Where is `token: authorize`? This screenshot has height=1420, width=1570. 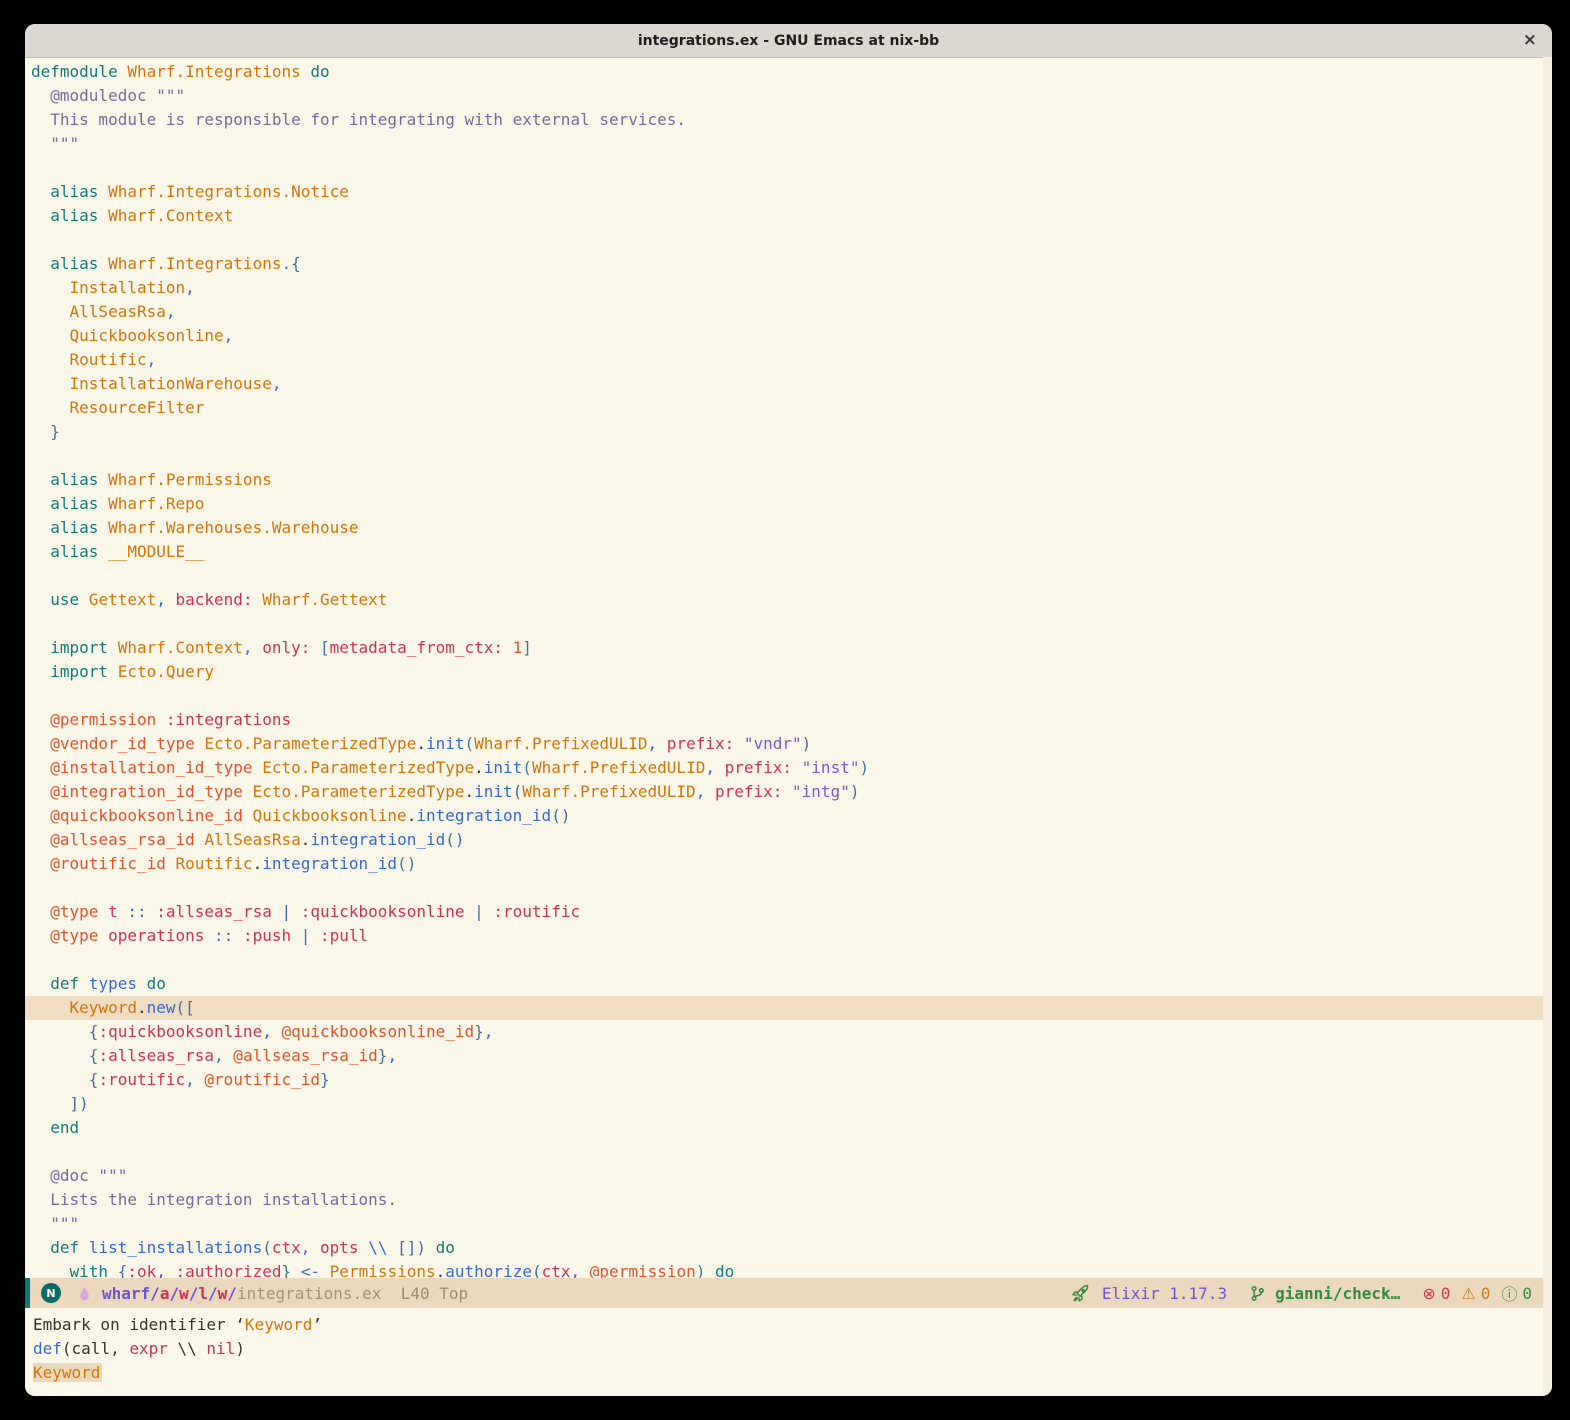
token: authorize is located at coordinates (488, 1270).